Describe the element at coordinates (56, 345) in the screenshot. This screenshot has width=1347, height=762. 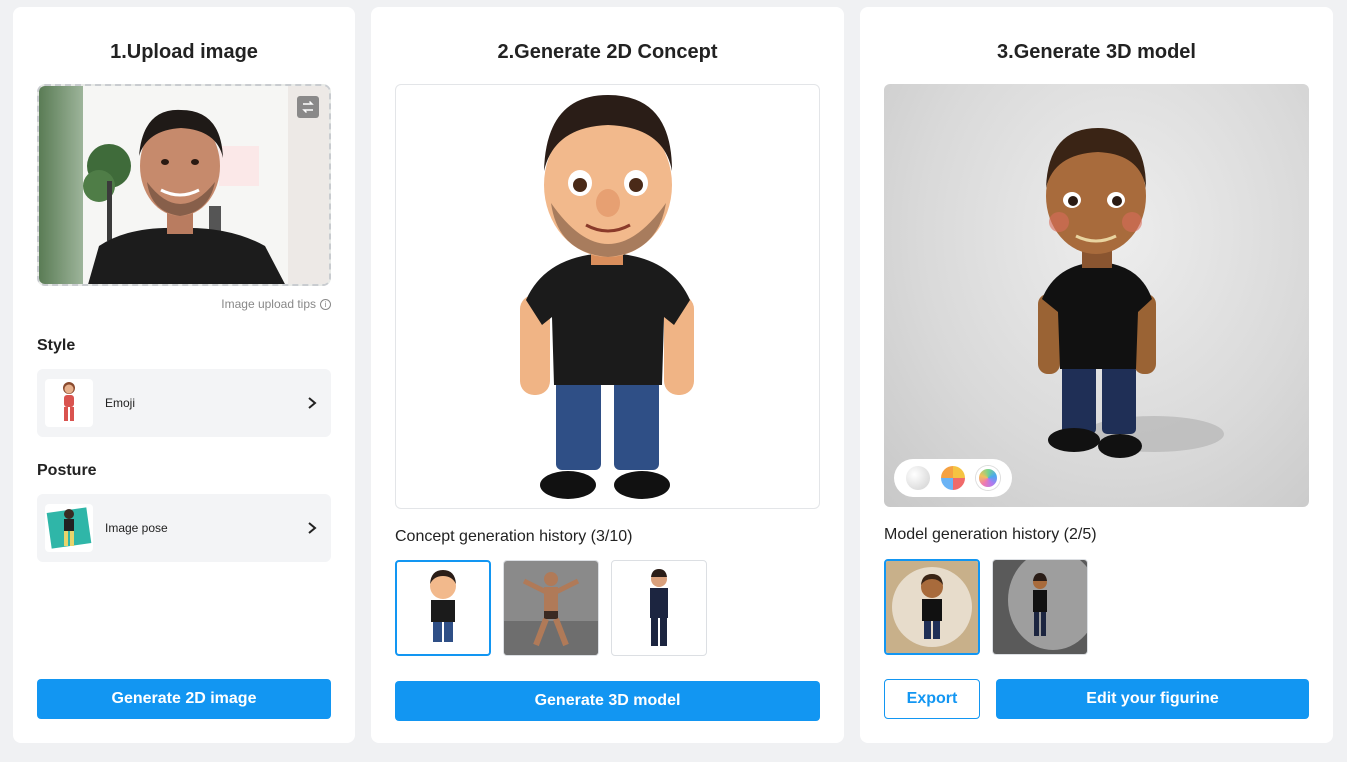
I see `style-label: Style` at that location.